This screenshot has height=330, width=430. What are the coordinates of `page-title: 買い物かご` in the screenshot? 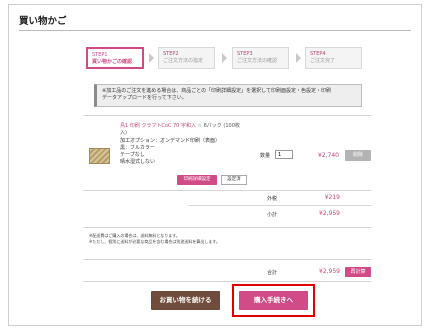 It's located at (43, 21).